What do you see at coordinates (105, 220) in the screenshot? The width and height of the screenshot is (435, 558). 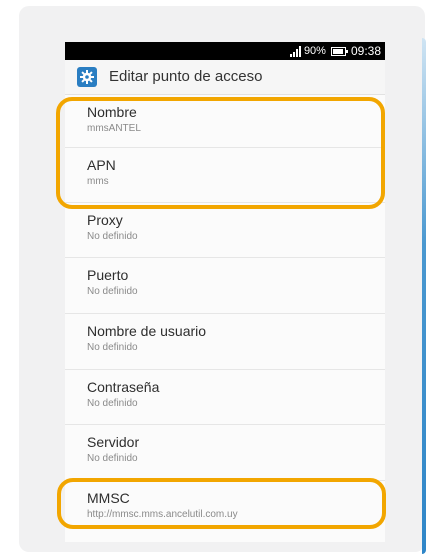 I see `field-label: Proxy` at bounding box center [105, 220].